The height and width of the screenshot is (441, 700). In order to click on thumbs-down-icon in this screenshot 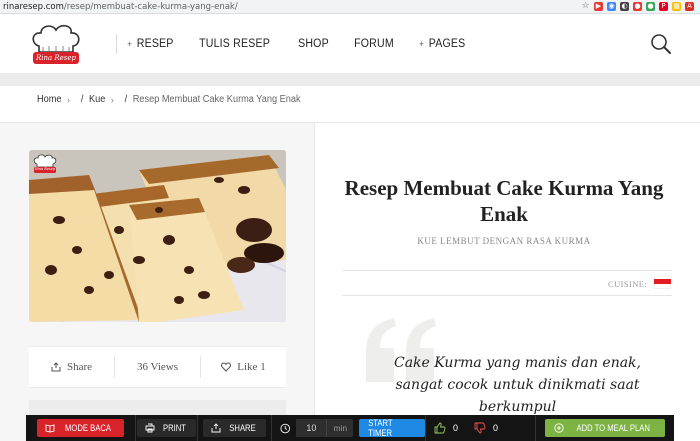, I will do `click(480, 428)`.